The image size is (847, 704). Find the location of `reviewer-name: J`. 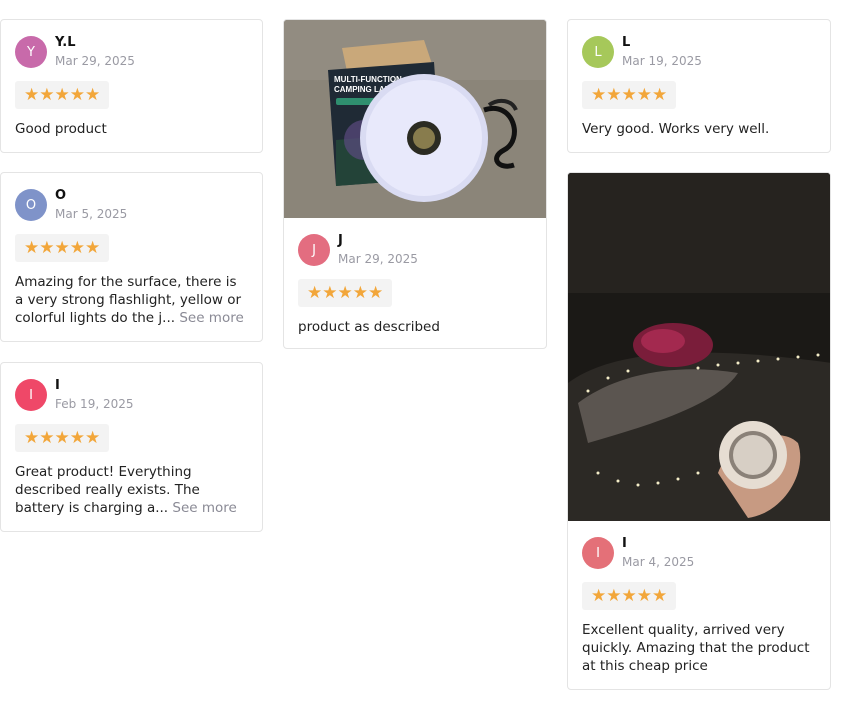

reviewer-name: J is located at coordinates (340, 240).